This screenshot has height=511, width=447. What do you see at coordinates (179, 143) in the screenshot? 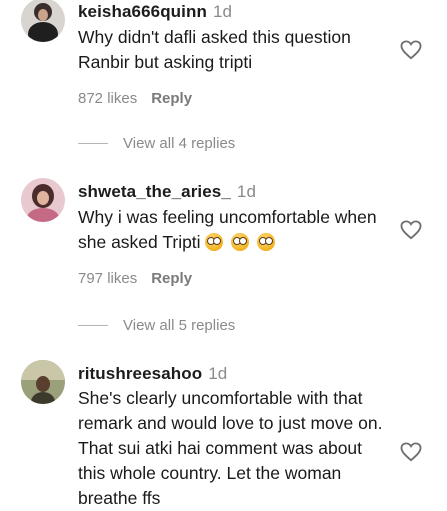
I see `view-replies-label: View all 4 replies` at bounding box center [179, 143].